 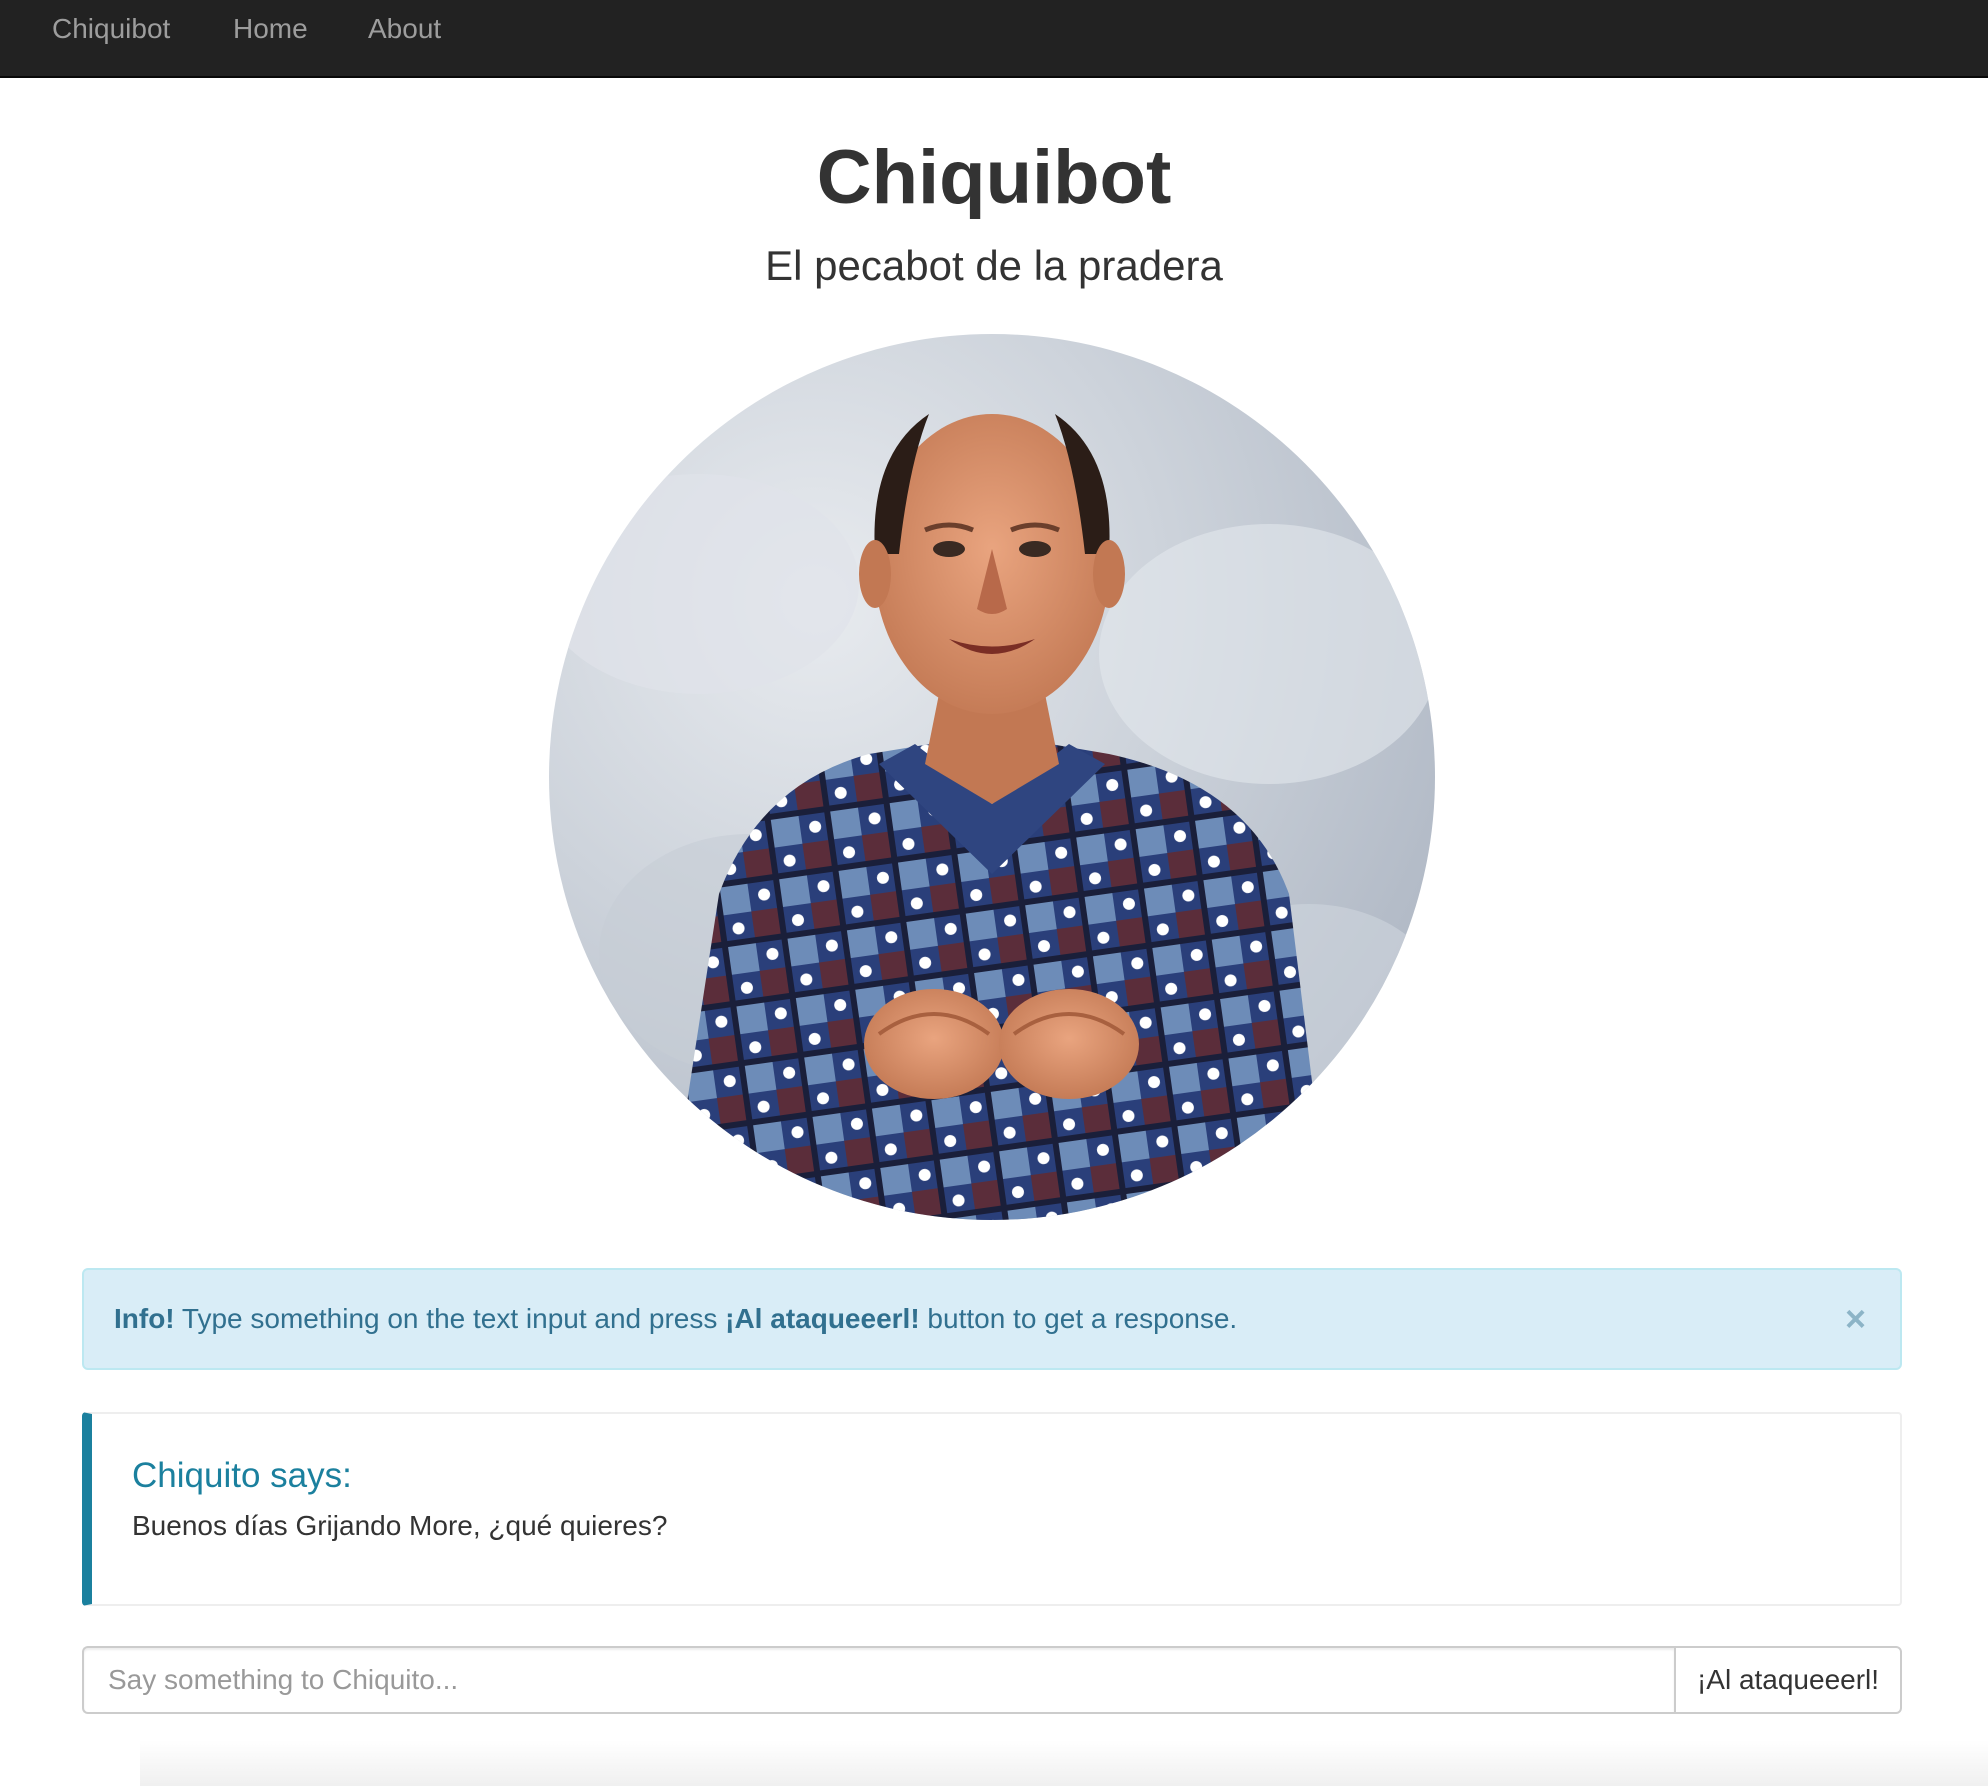 I want to click on chat-input-group: ¡Al ataqueeerl!, so click(x=992, y=1680).